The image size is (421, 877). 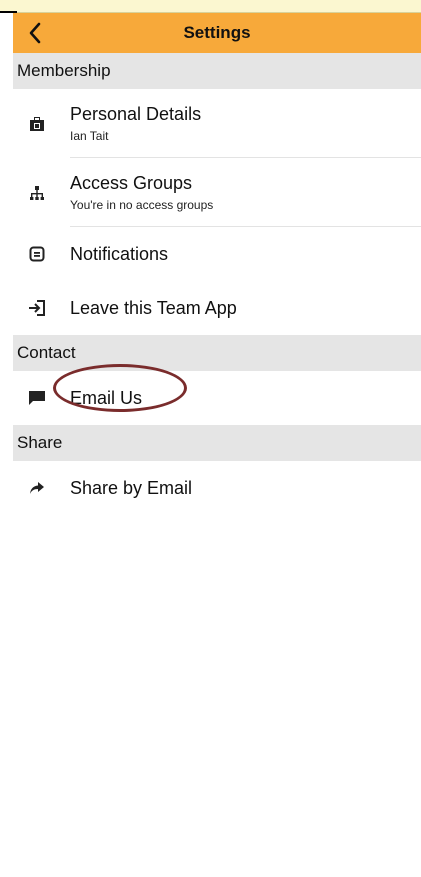 I want to click on share-by-email-text: Share by Email, so click(x=131, y=488).